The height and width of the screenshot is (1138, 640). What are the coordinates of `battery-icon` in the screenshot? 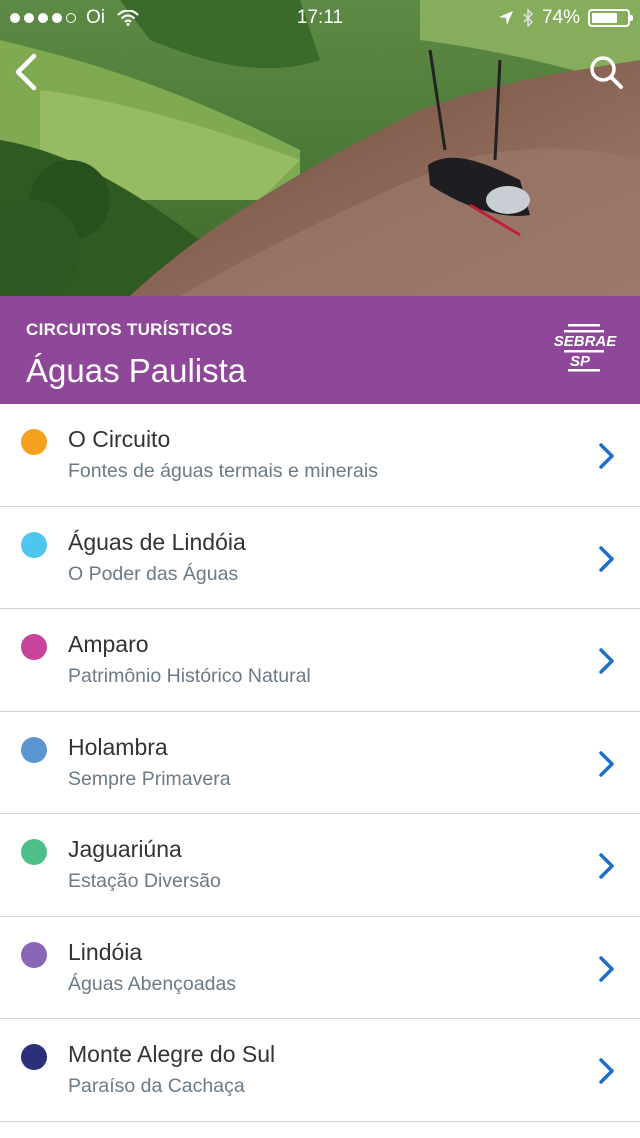 It's located at (610, 18).